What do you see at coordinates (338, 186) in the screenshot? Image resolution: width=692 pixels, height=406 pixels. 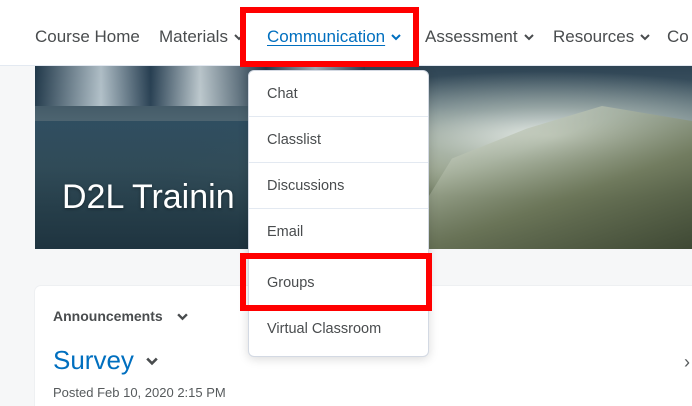 I see `menu-item-discussions: Discussions` at bounding box center [338, 186].